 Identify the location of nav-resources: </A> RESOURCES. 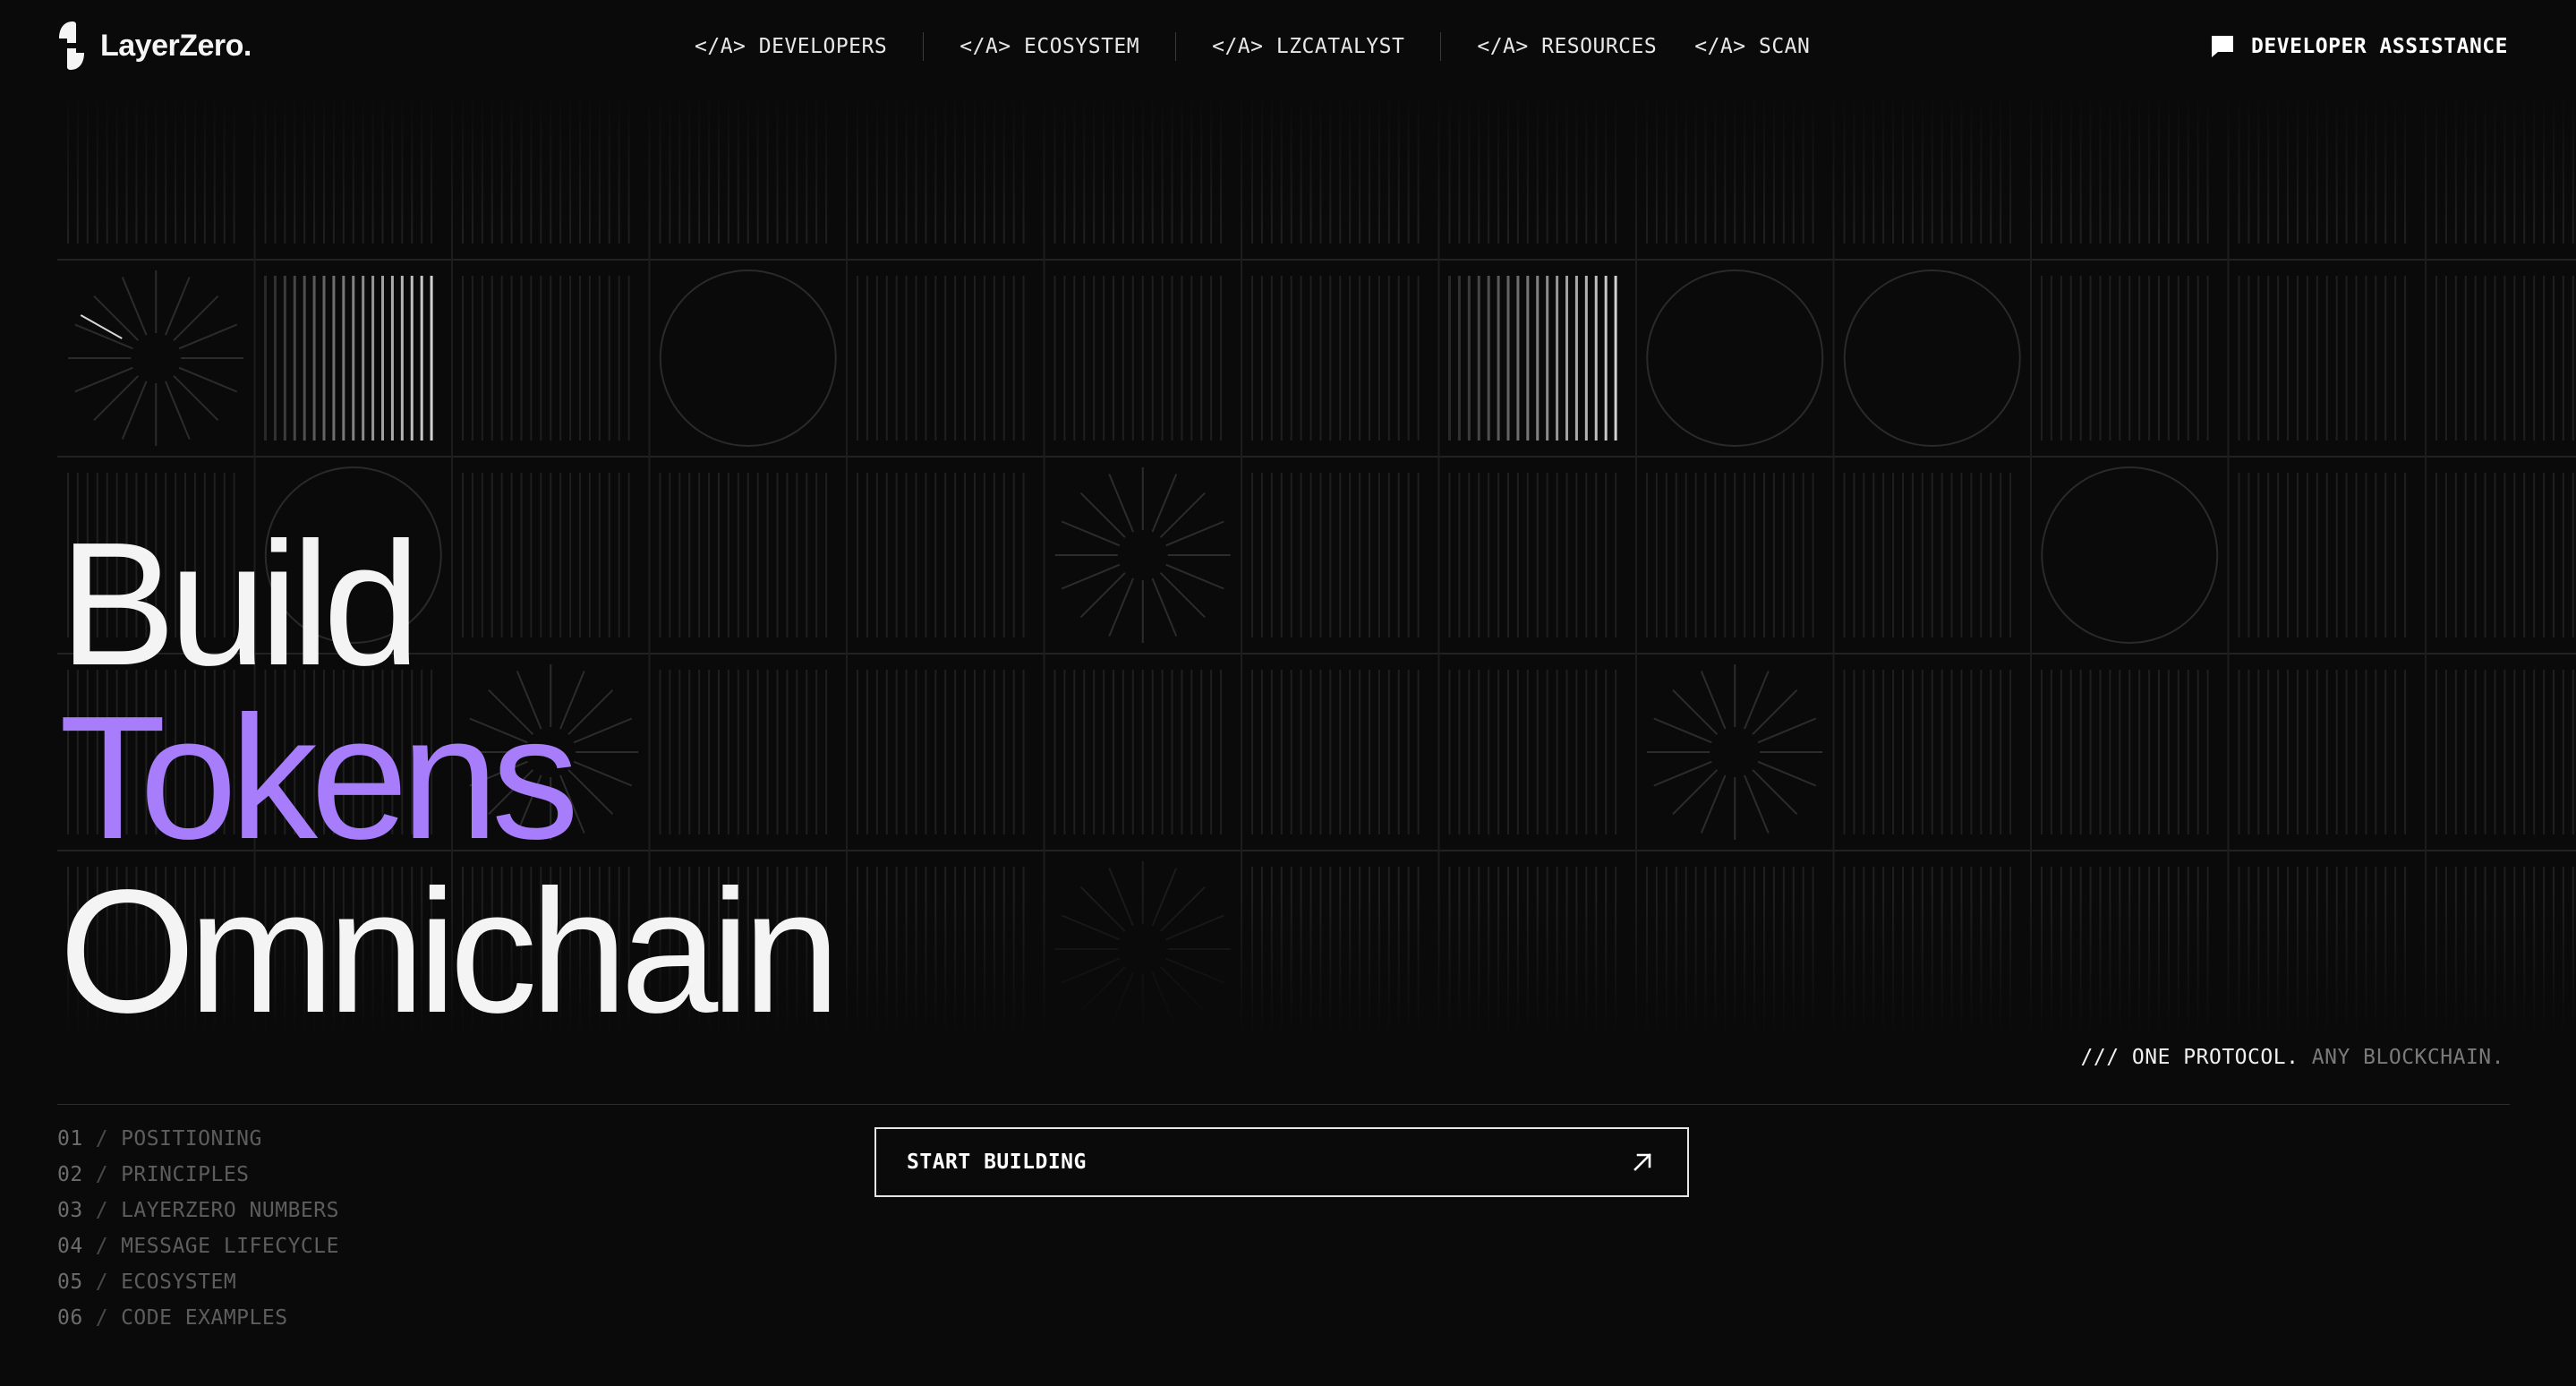
(1567, 46).